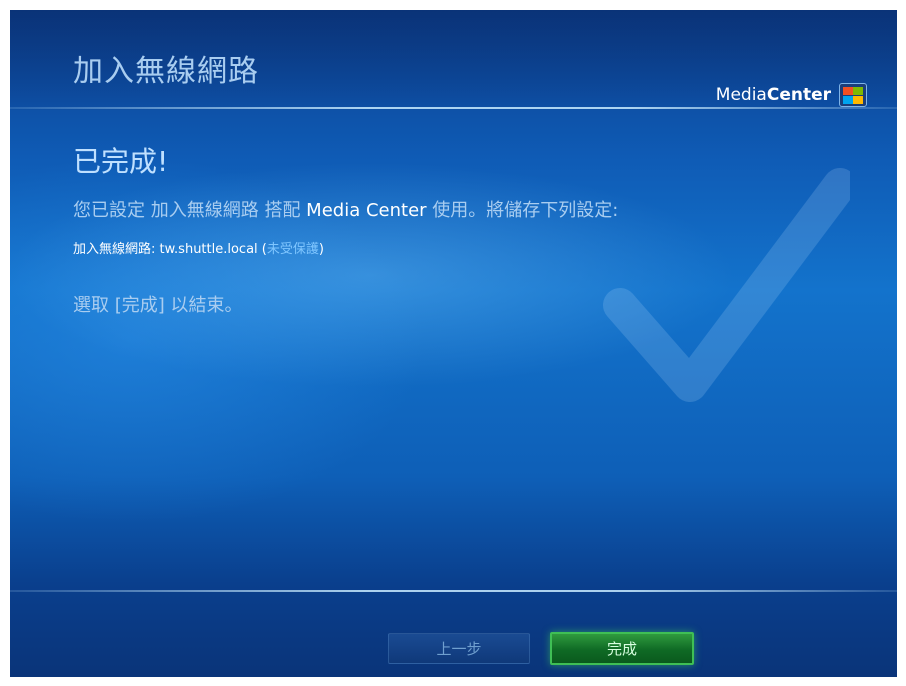 The width and height of the screenshot is (906, 686). I want to click on page-title: 加入無線網路, so click(166, 71).